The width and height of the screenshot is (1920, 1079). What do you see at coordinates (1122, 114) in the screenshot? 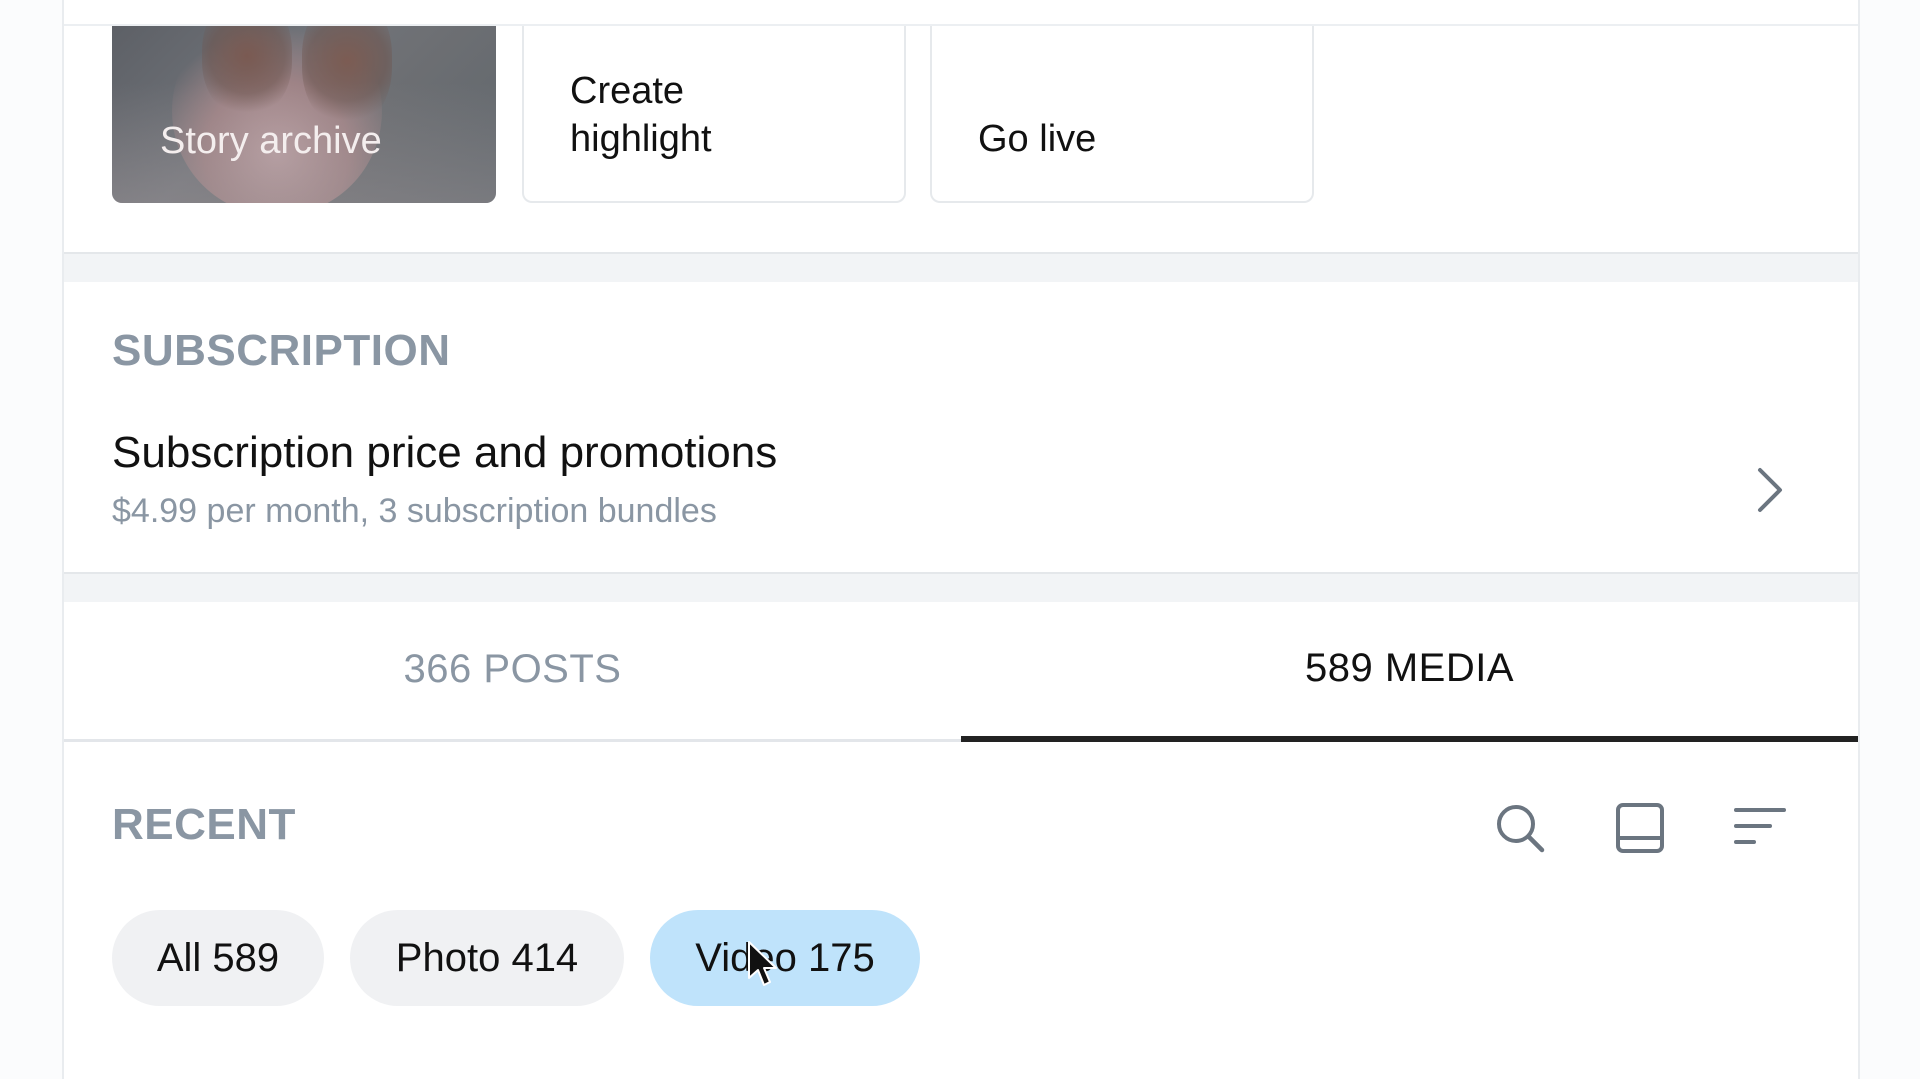
I see `go-live-card: Go live` at bounding box center [1122, 114].